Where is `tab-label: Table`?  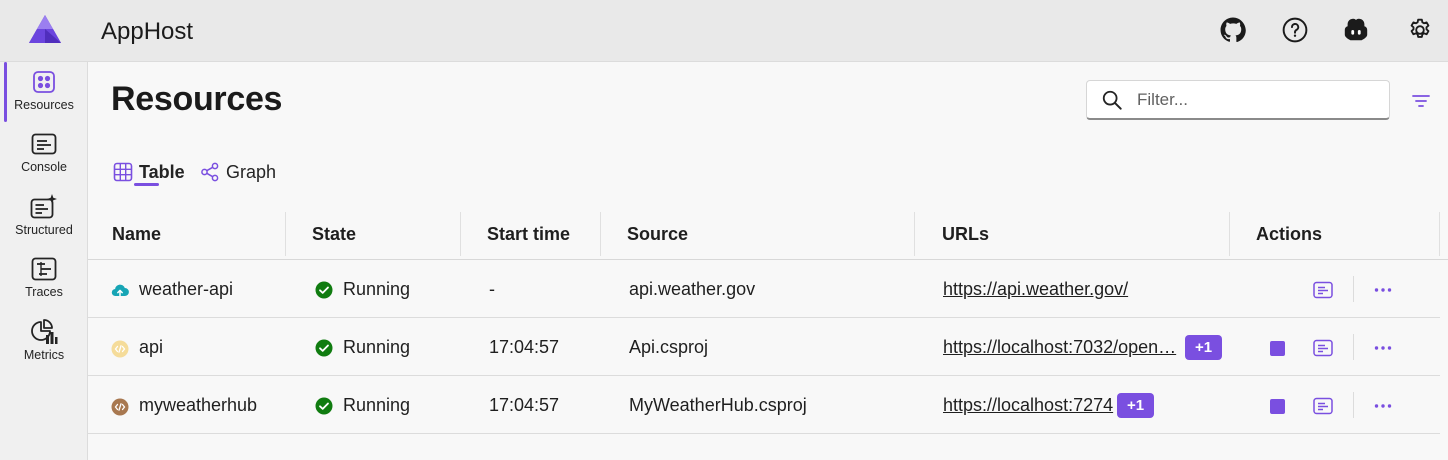 tab-label: Table is located at coordinates (162, 171).